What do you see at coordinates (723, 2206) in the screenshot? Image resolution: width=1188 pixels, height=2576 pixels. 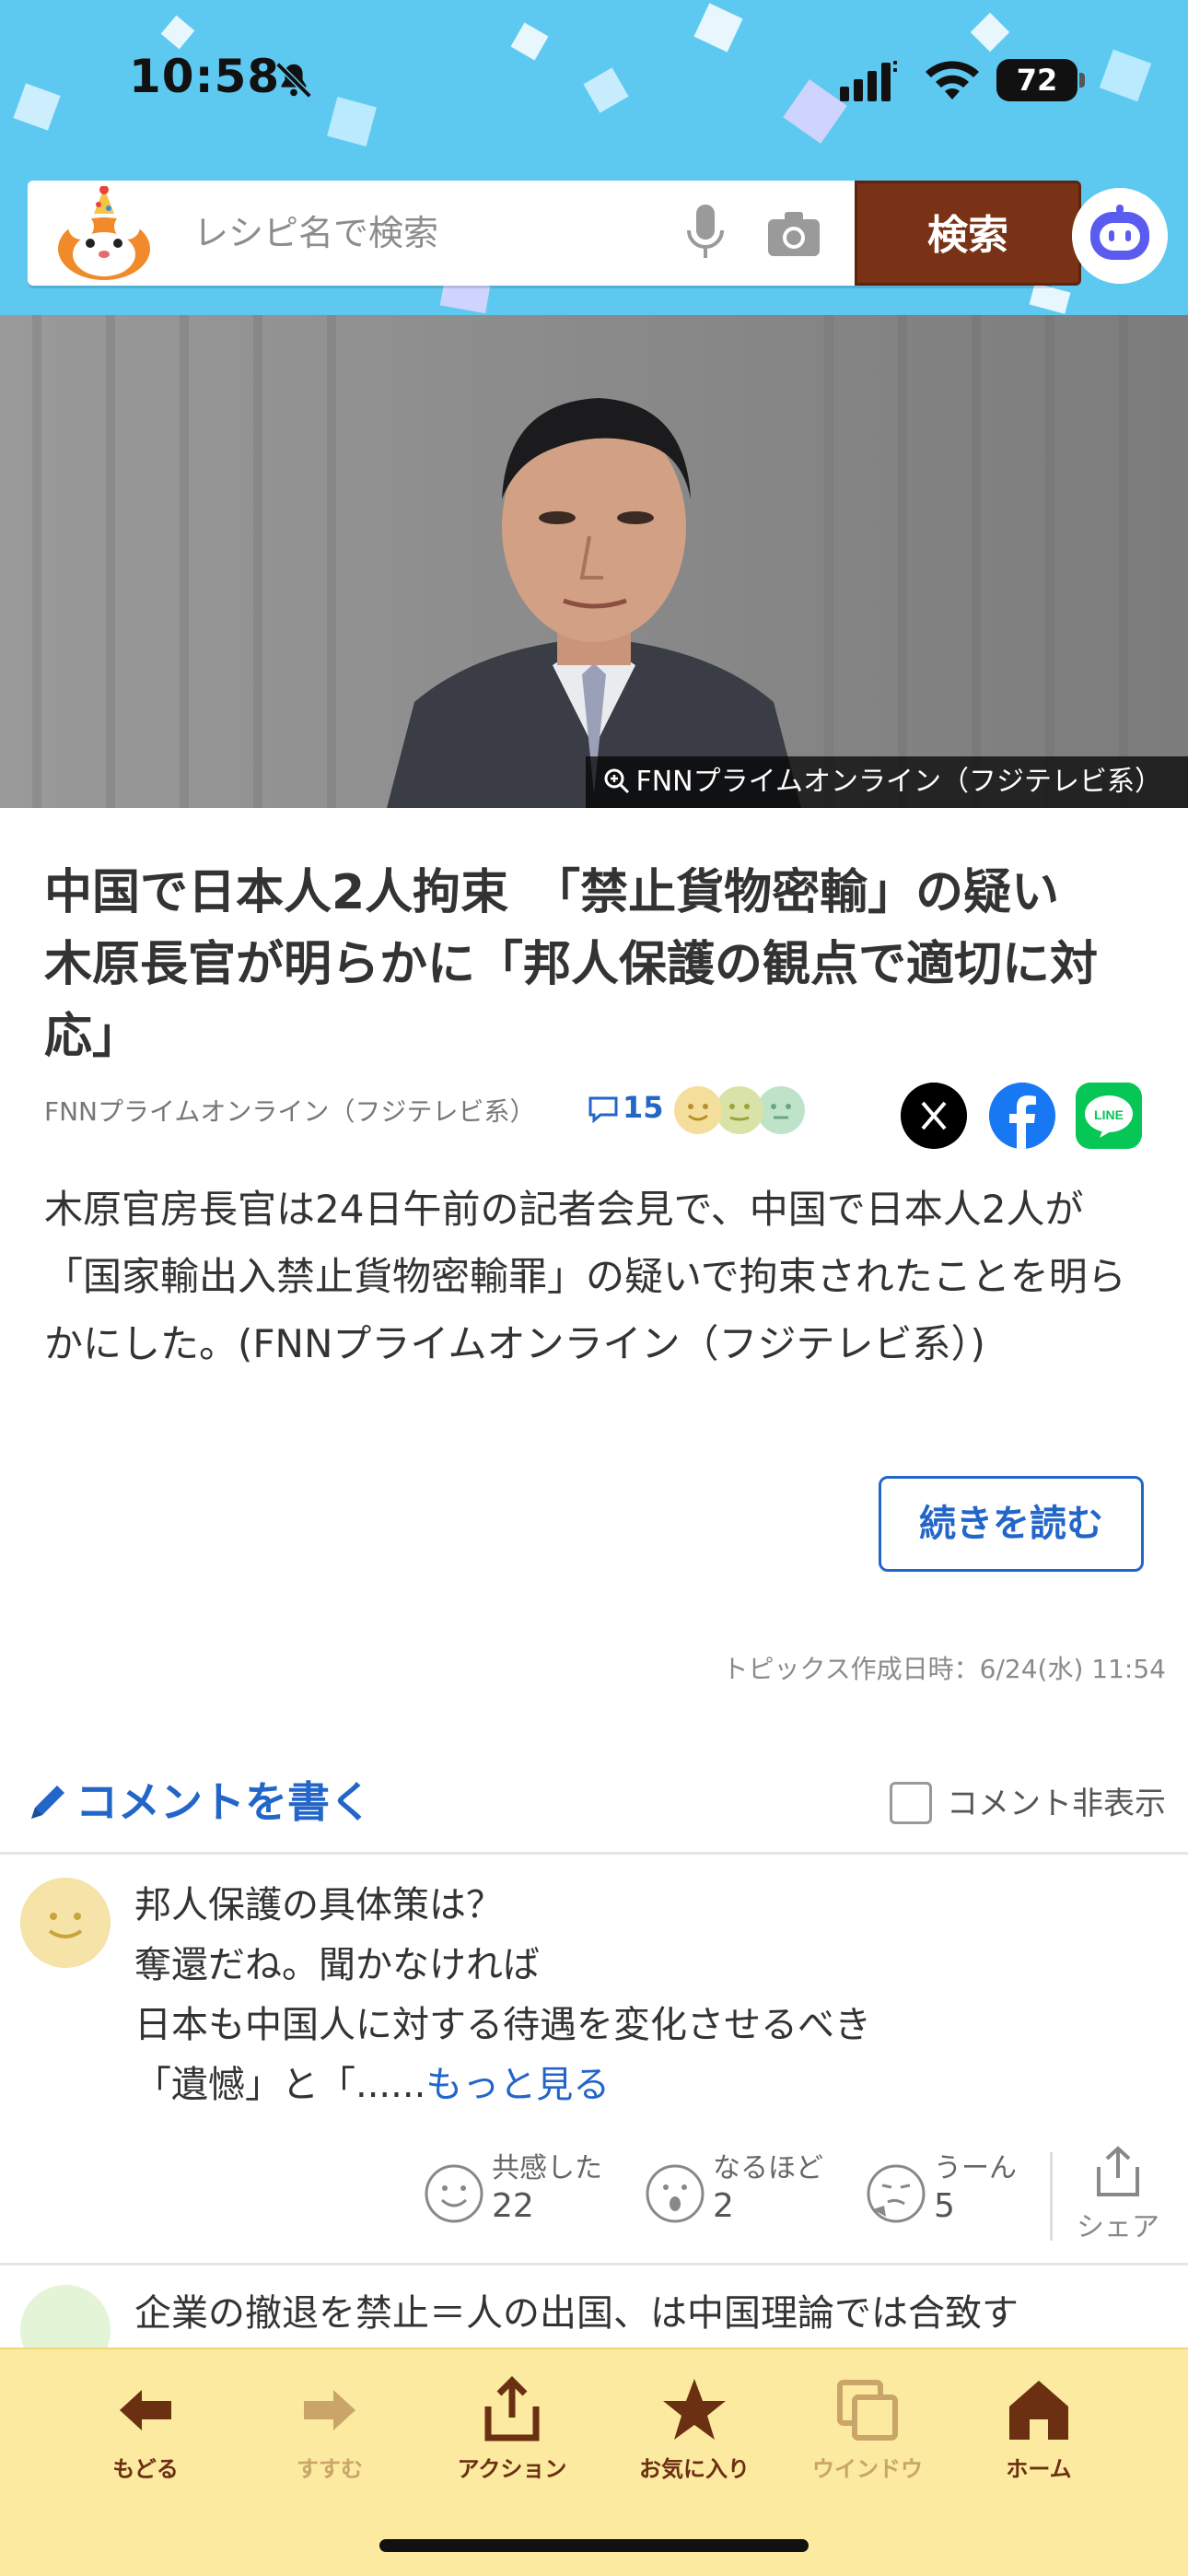 I see `reaction-count: 2` at bounding box center [723, 2206].